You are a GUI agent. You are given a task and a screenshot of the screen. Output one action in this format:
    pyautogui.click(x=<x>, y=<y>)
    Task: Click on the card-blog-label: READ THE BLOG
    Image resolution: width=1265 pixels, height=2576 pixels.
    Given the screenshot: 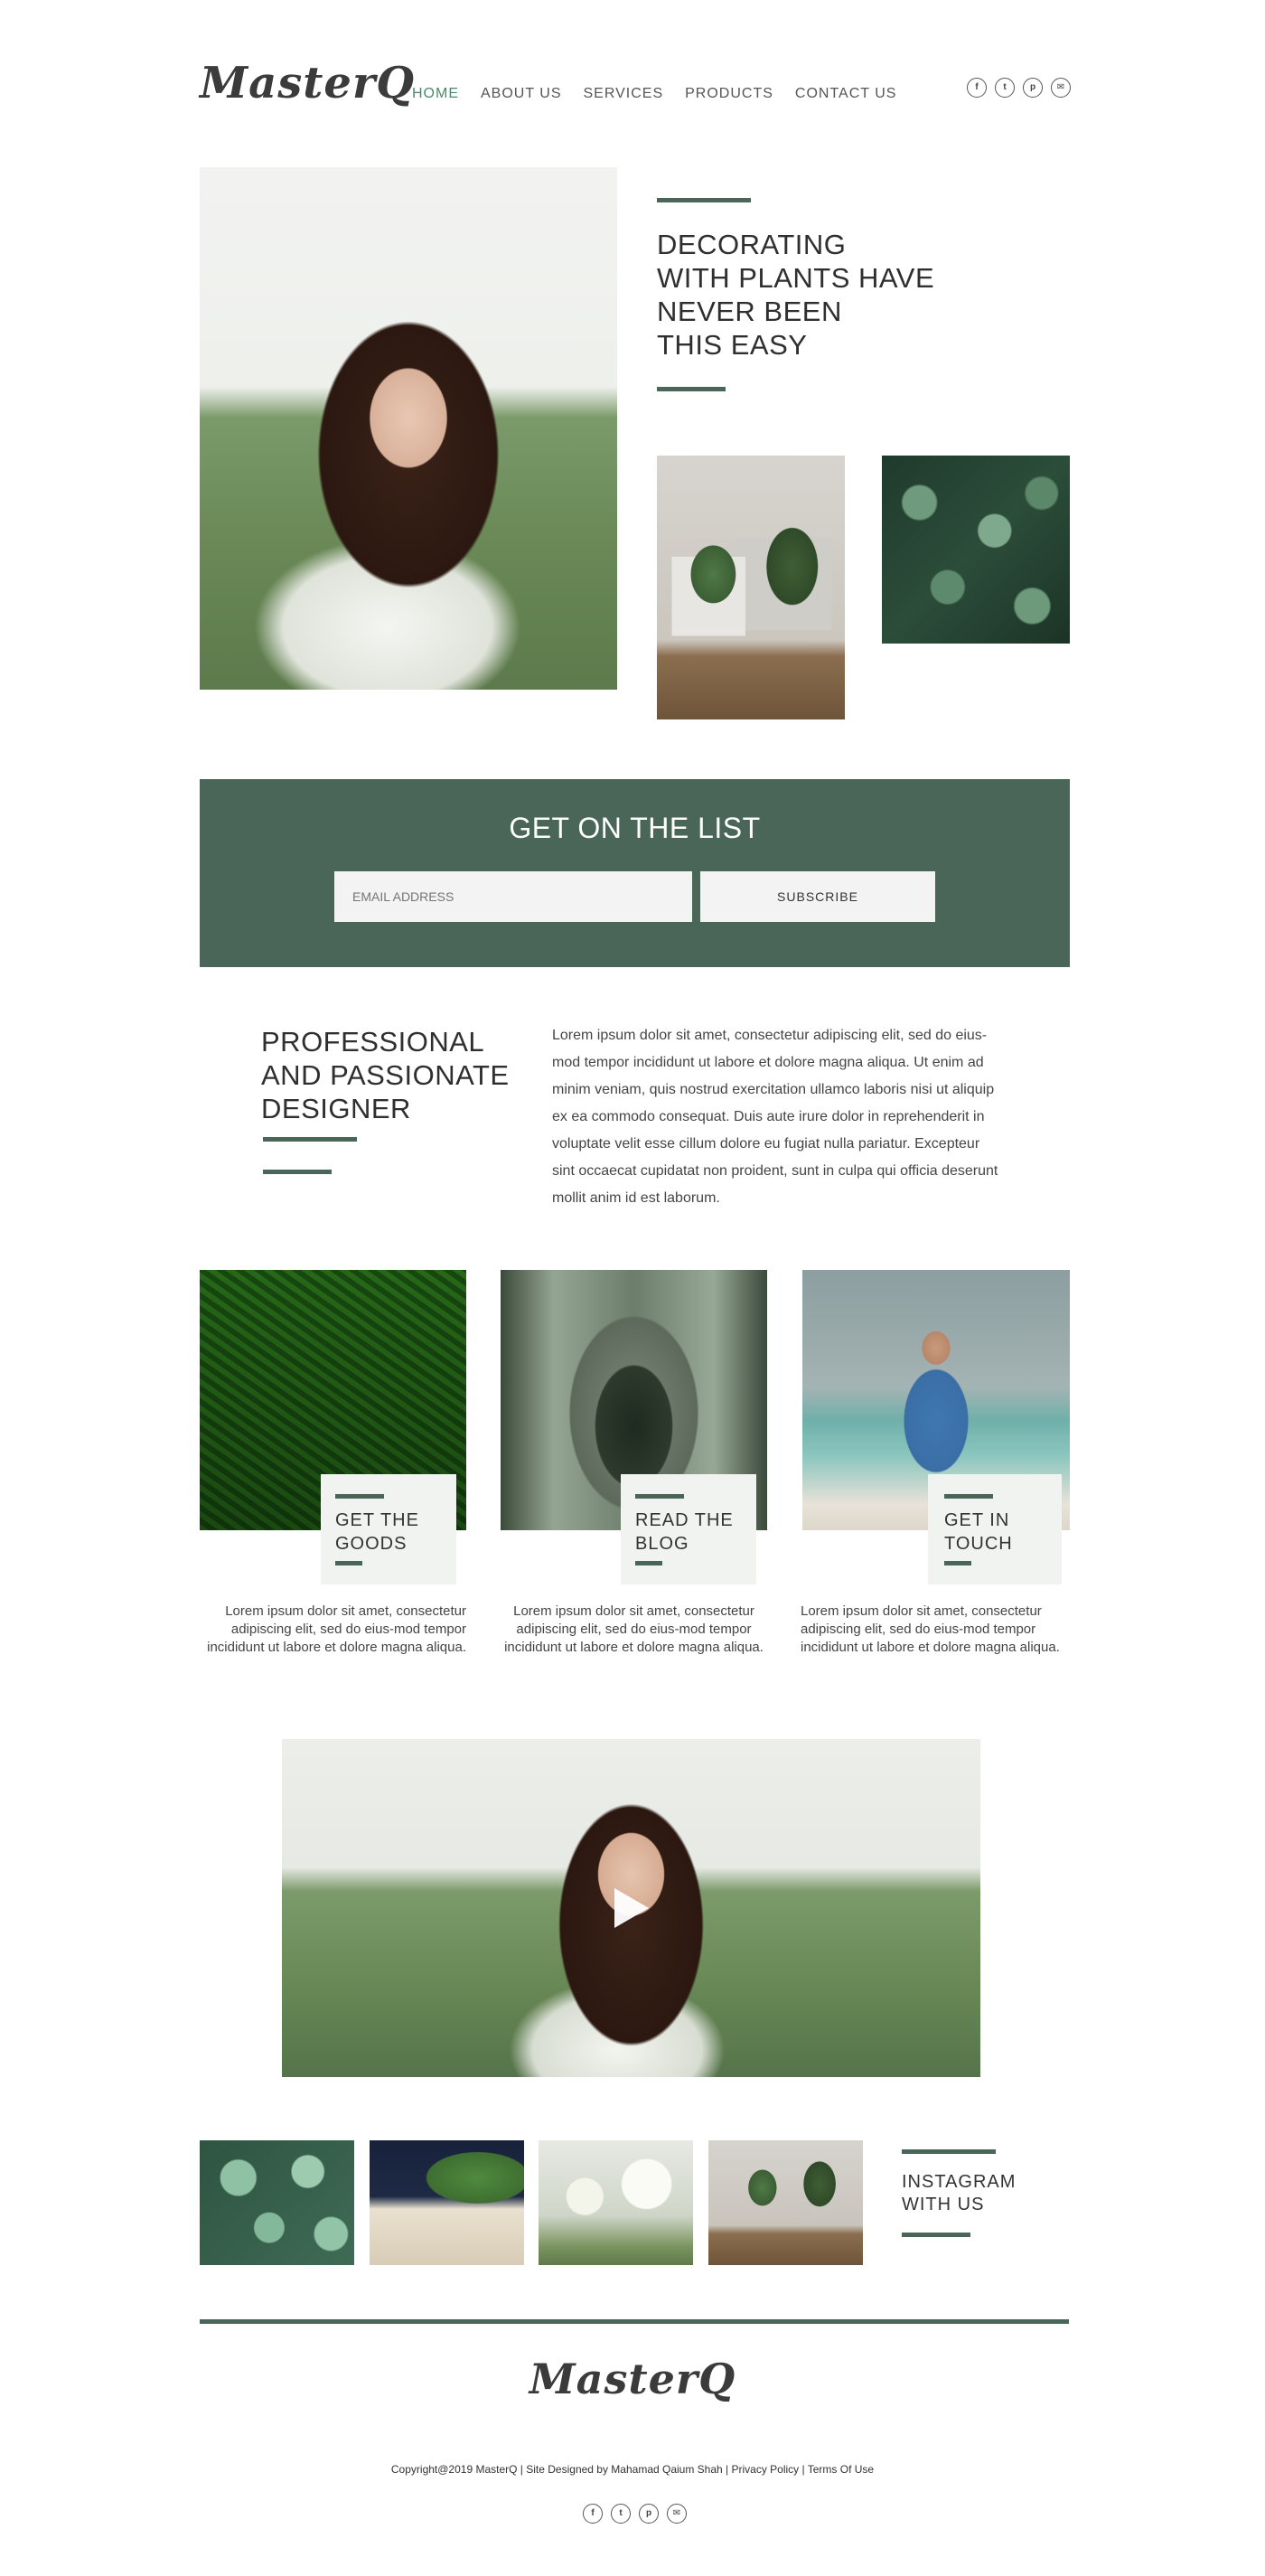 What is the action you would take?
    pyautogui.click(x=688, y=1529)
    